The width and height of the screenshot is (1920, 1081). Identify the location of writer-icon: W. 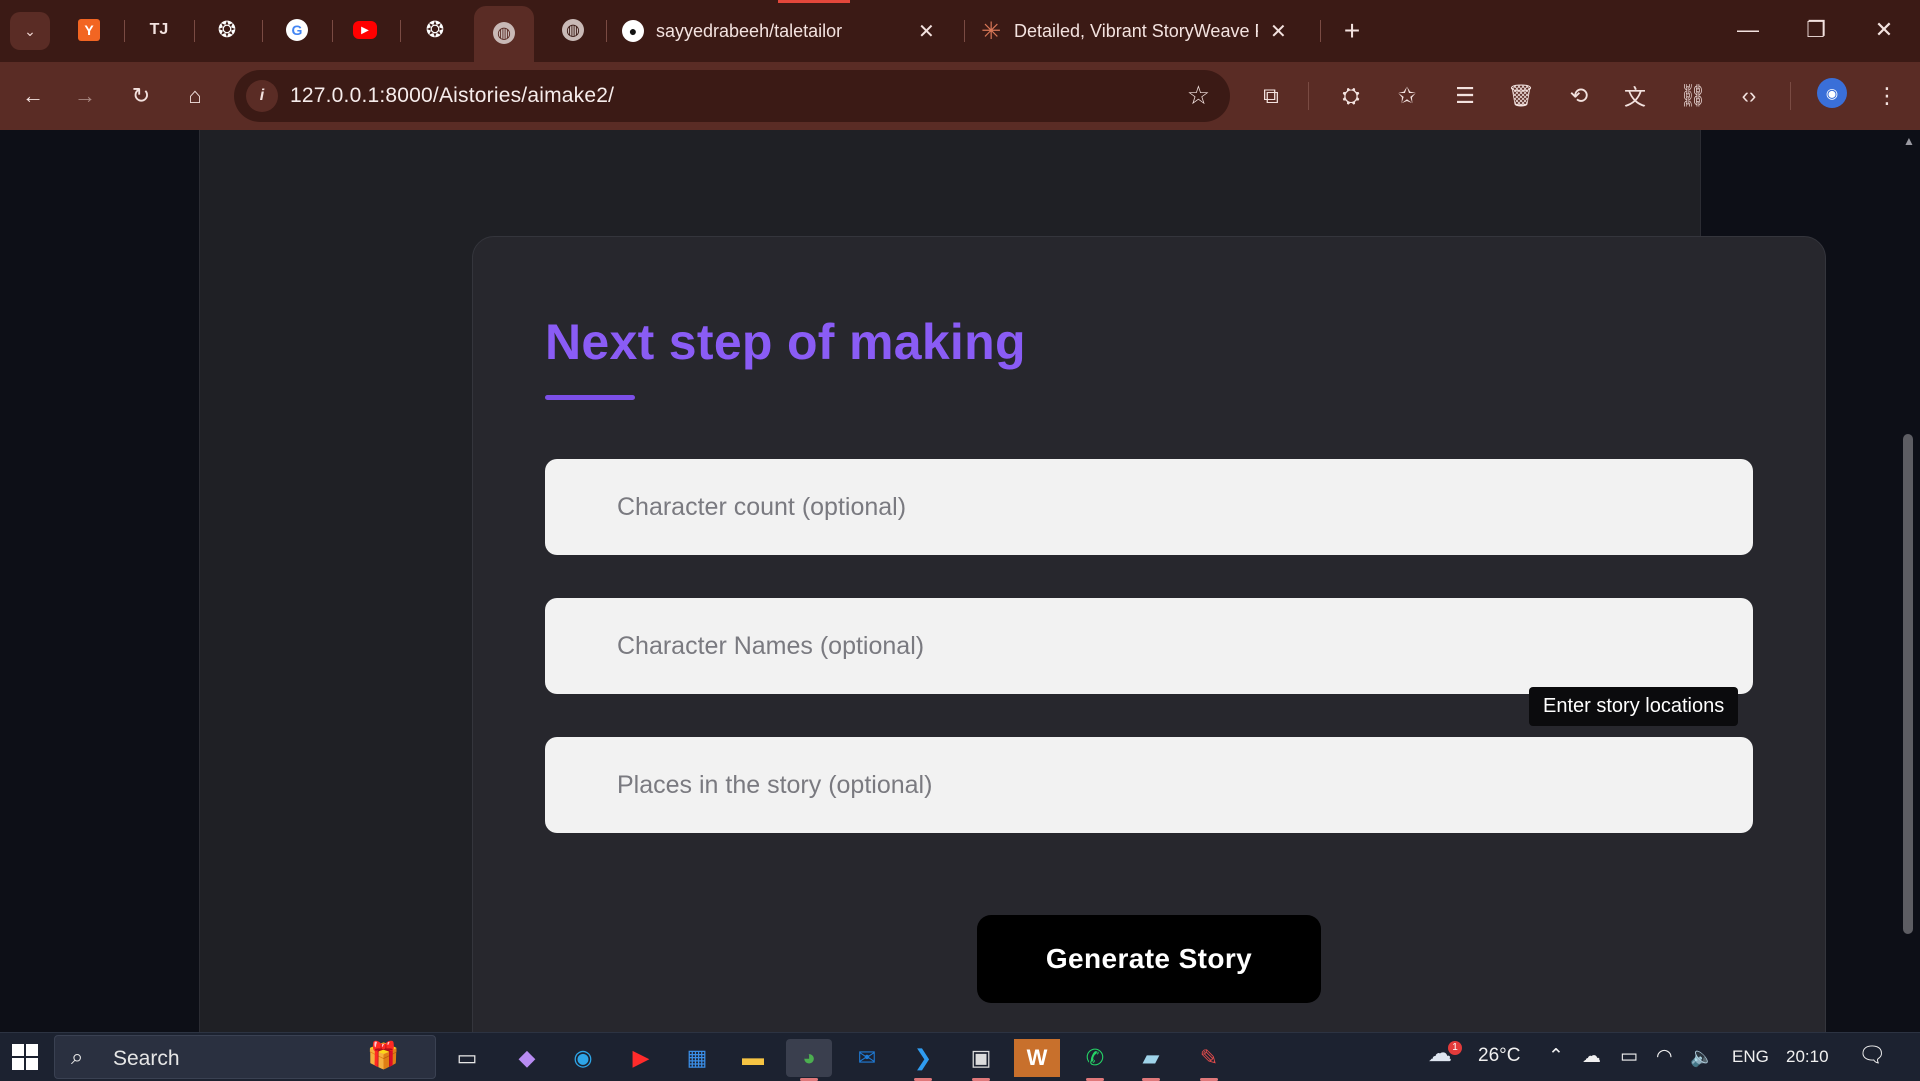
(1037, 1058).